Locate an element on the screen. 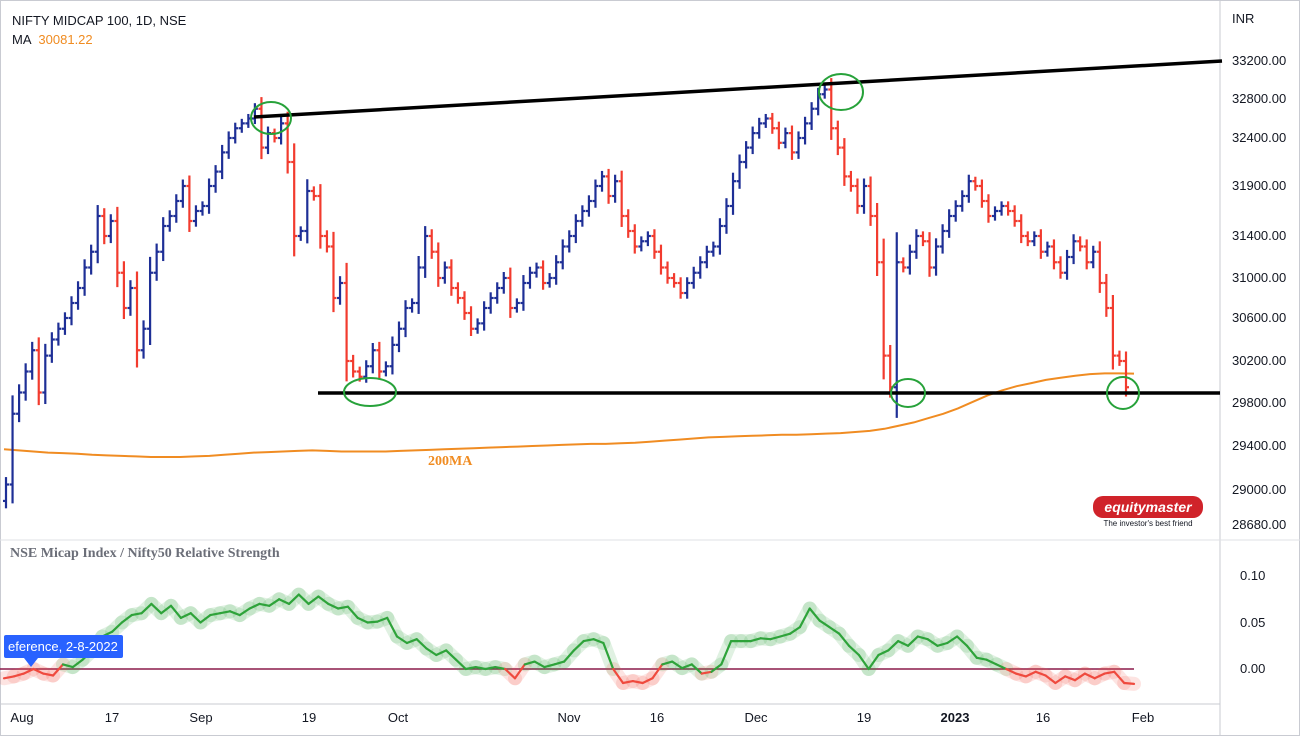  rs-tick-label: 0.05 is located at coordinates (1252, 622).